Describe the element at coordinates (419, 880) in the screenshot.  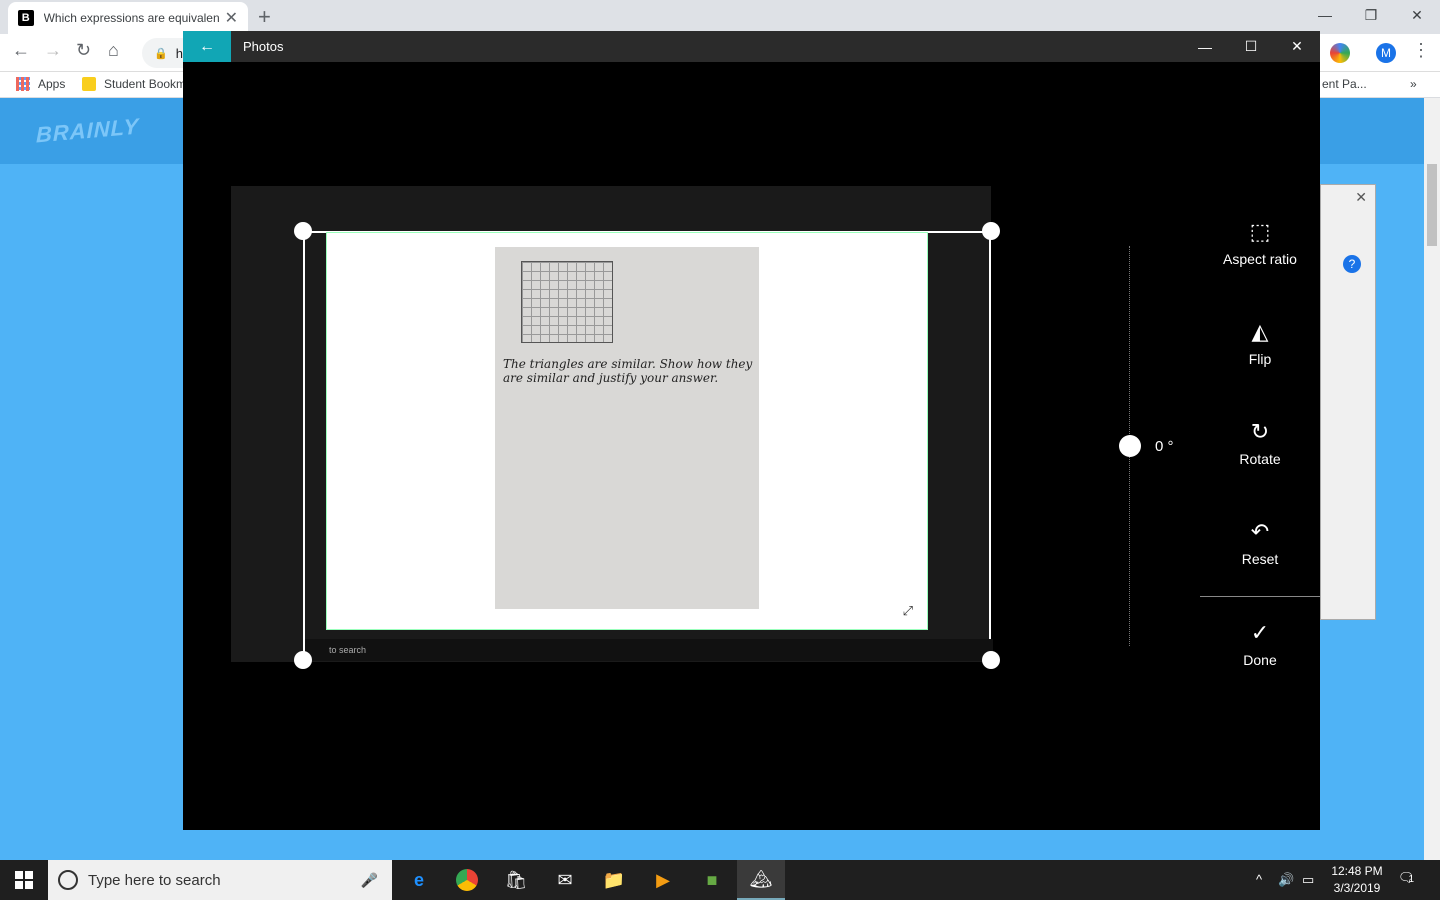
I see `edge-icon: e` at that location.